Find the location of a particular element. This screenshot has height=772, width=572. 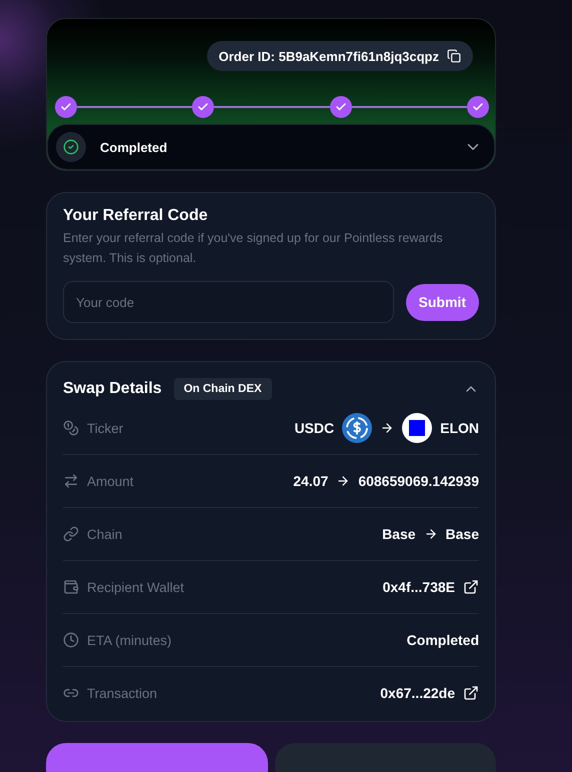

from-value: 24.07 is located at coordinates (310, 481).